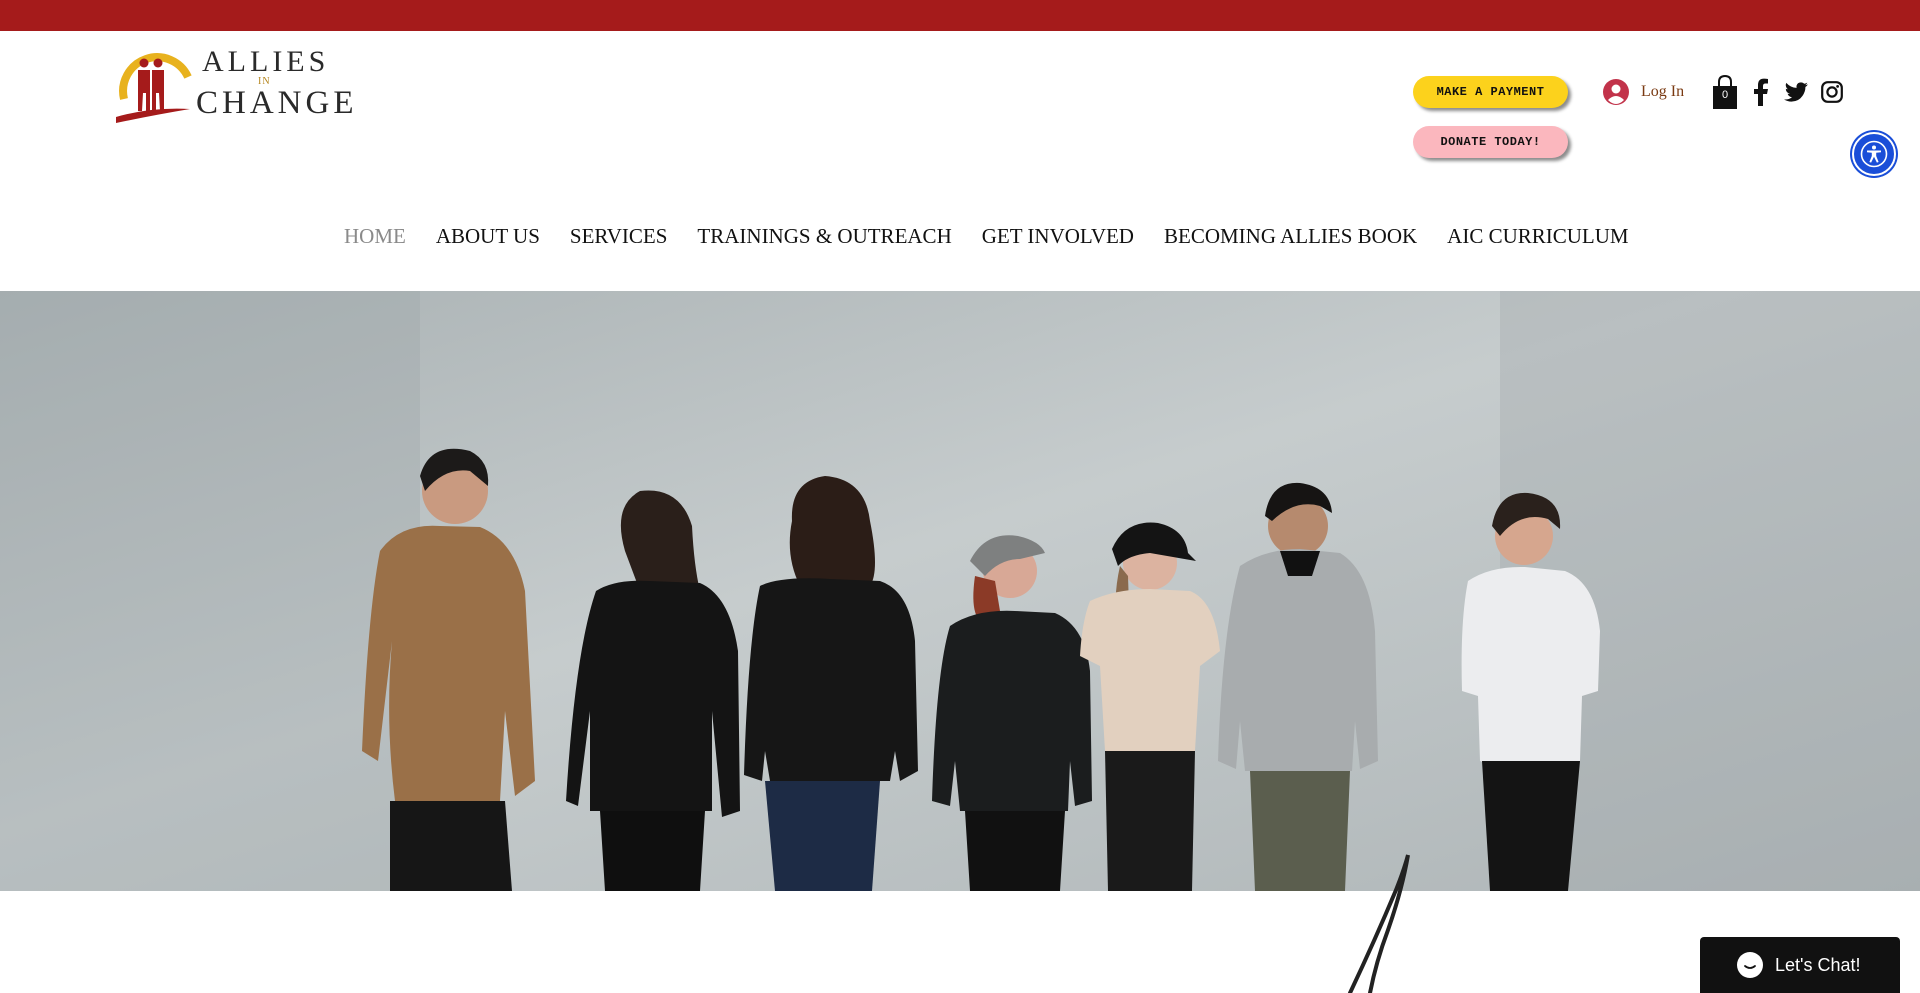 The height and width of the screenshot is (993, 1920). Describe the element at coordinates (1058, 236) in the screenshot. I see `nav-item-get-involved: GET INVOLVED` at that location.